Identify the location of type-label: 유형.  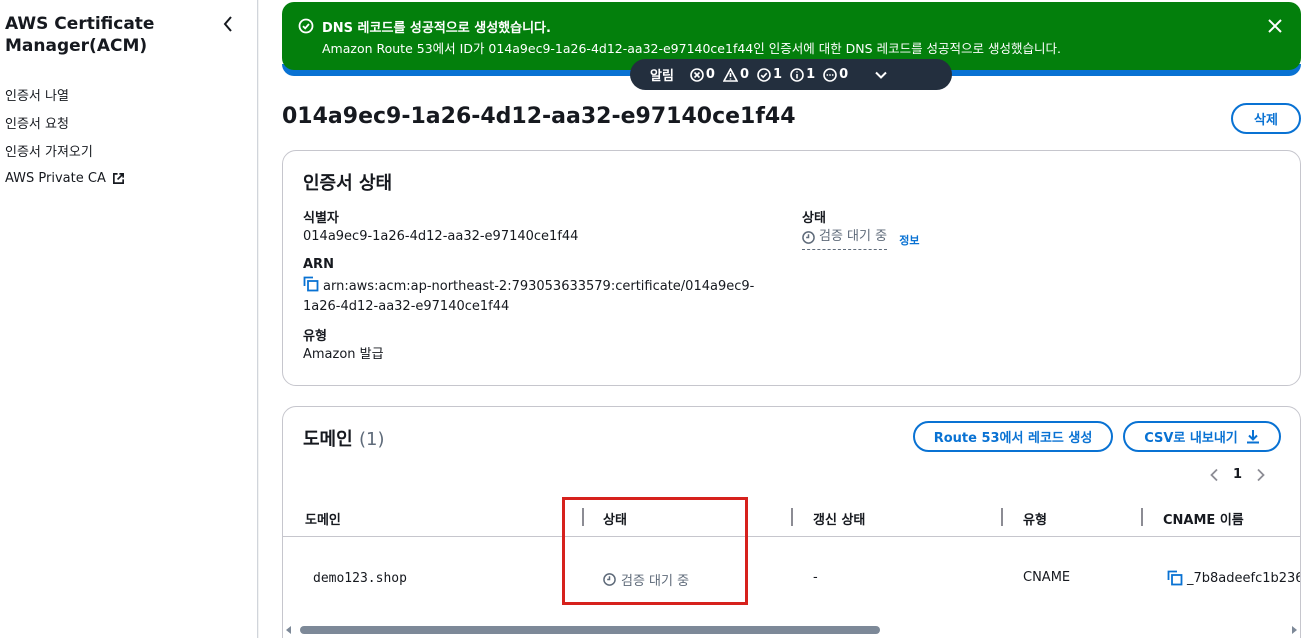
(315, 336).